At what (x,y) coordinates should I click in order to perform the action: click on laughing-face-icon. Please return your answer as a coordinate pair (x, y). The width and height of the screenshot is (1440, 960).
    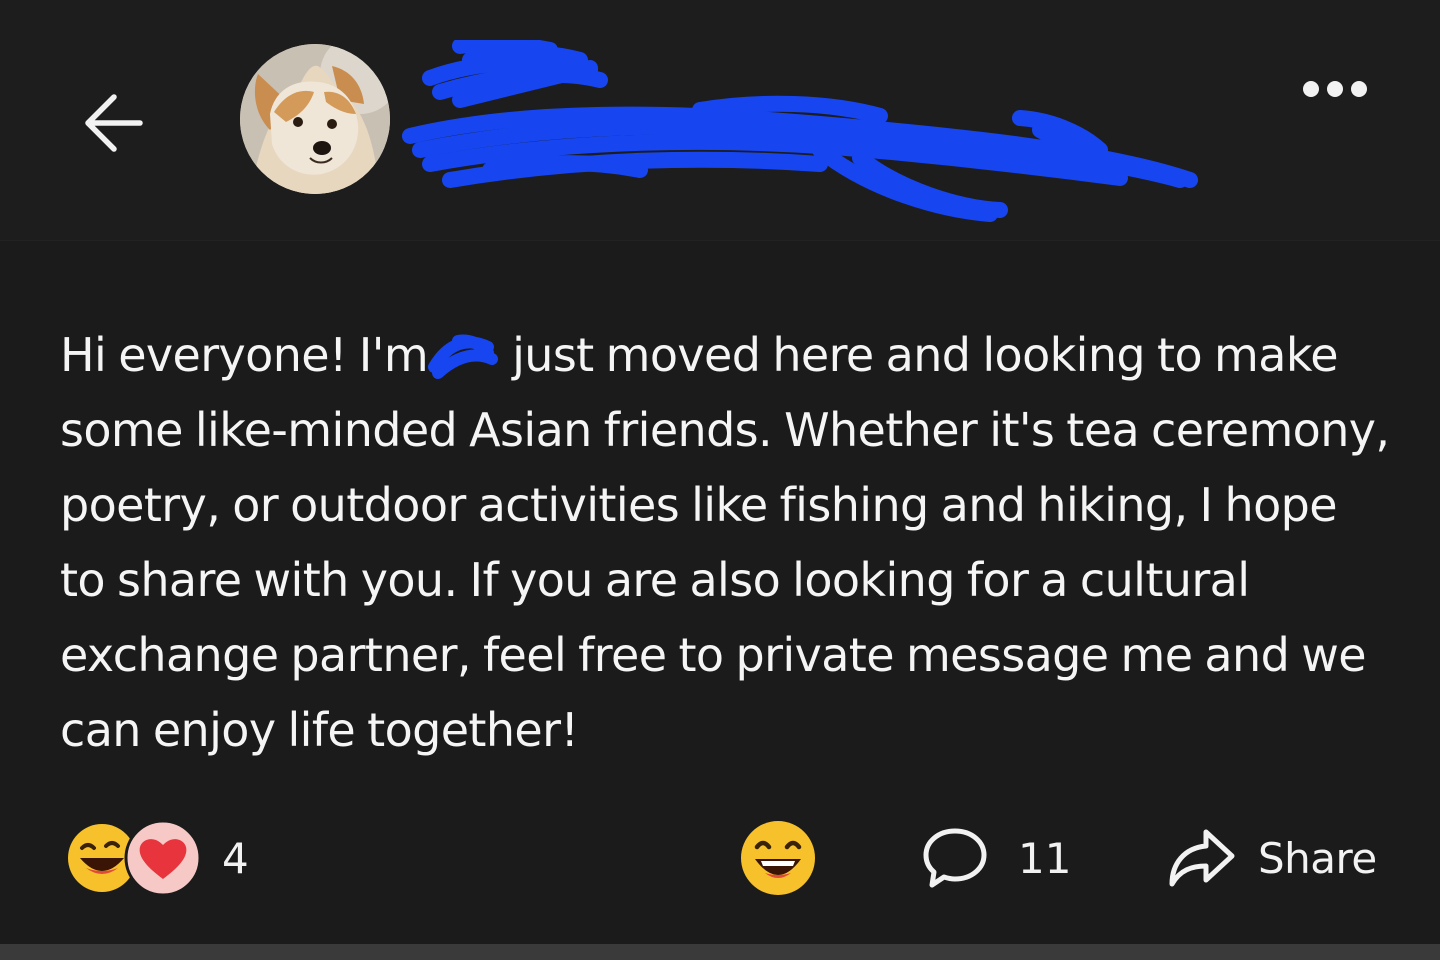
    Looking at the image, I should click on (778, 858).